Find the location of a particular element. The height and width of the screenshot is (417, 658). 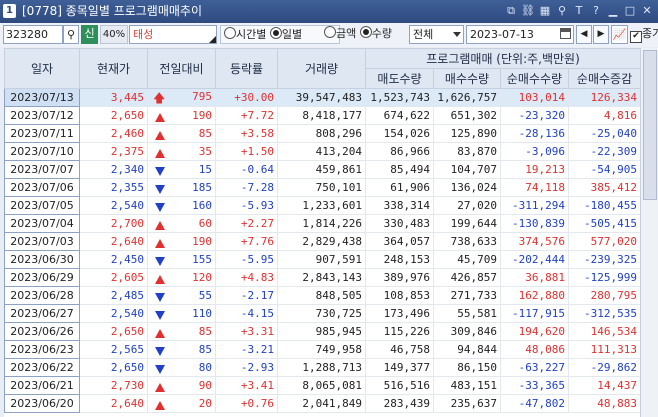

calendar-icon is located at coordinates (565, 33).